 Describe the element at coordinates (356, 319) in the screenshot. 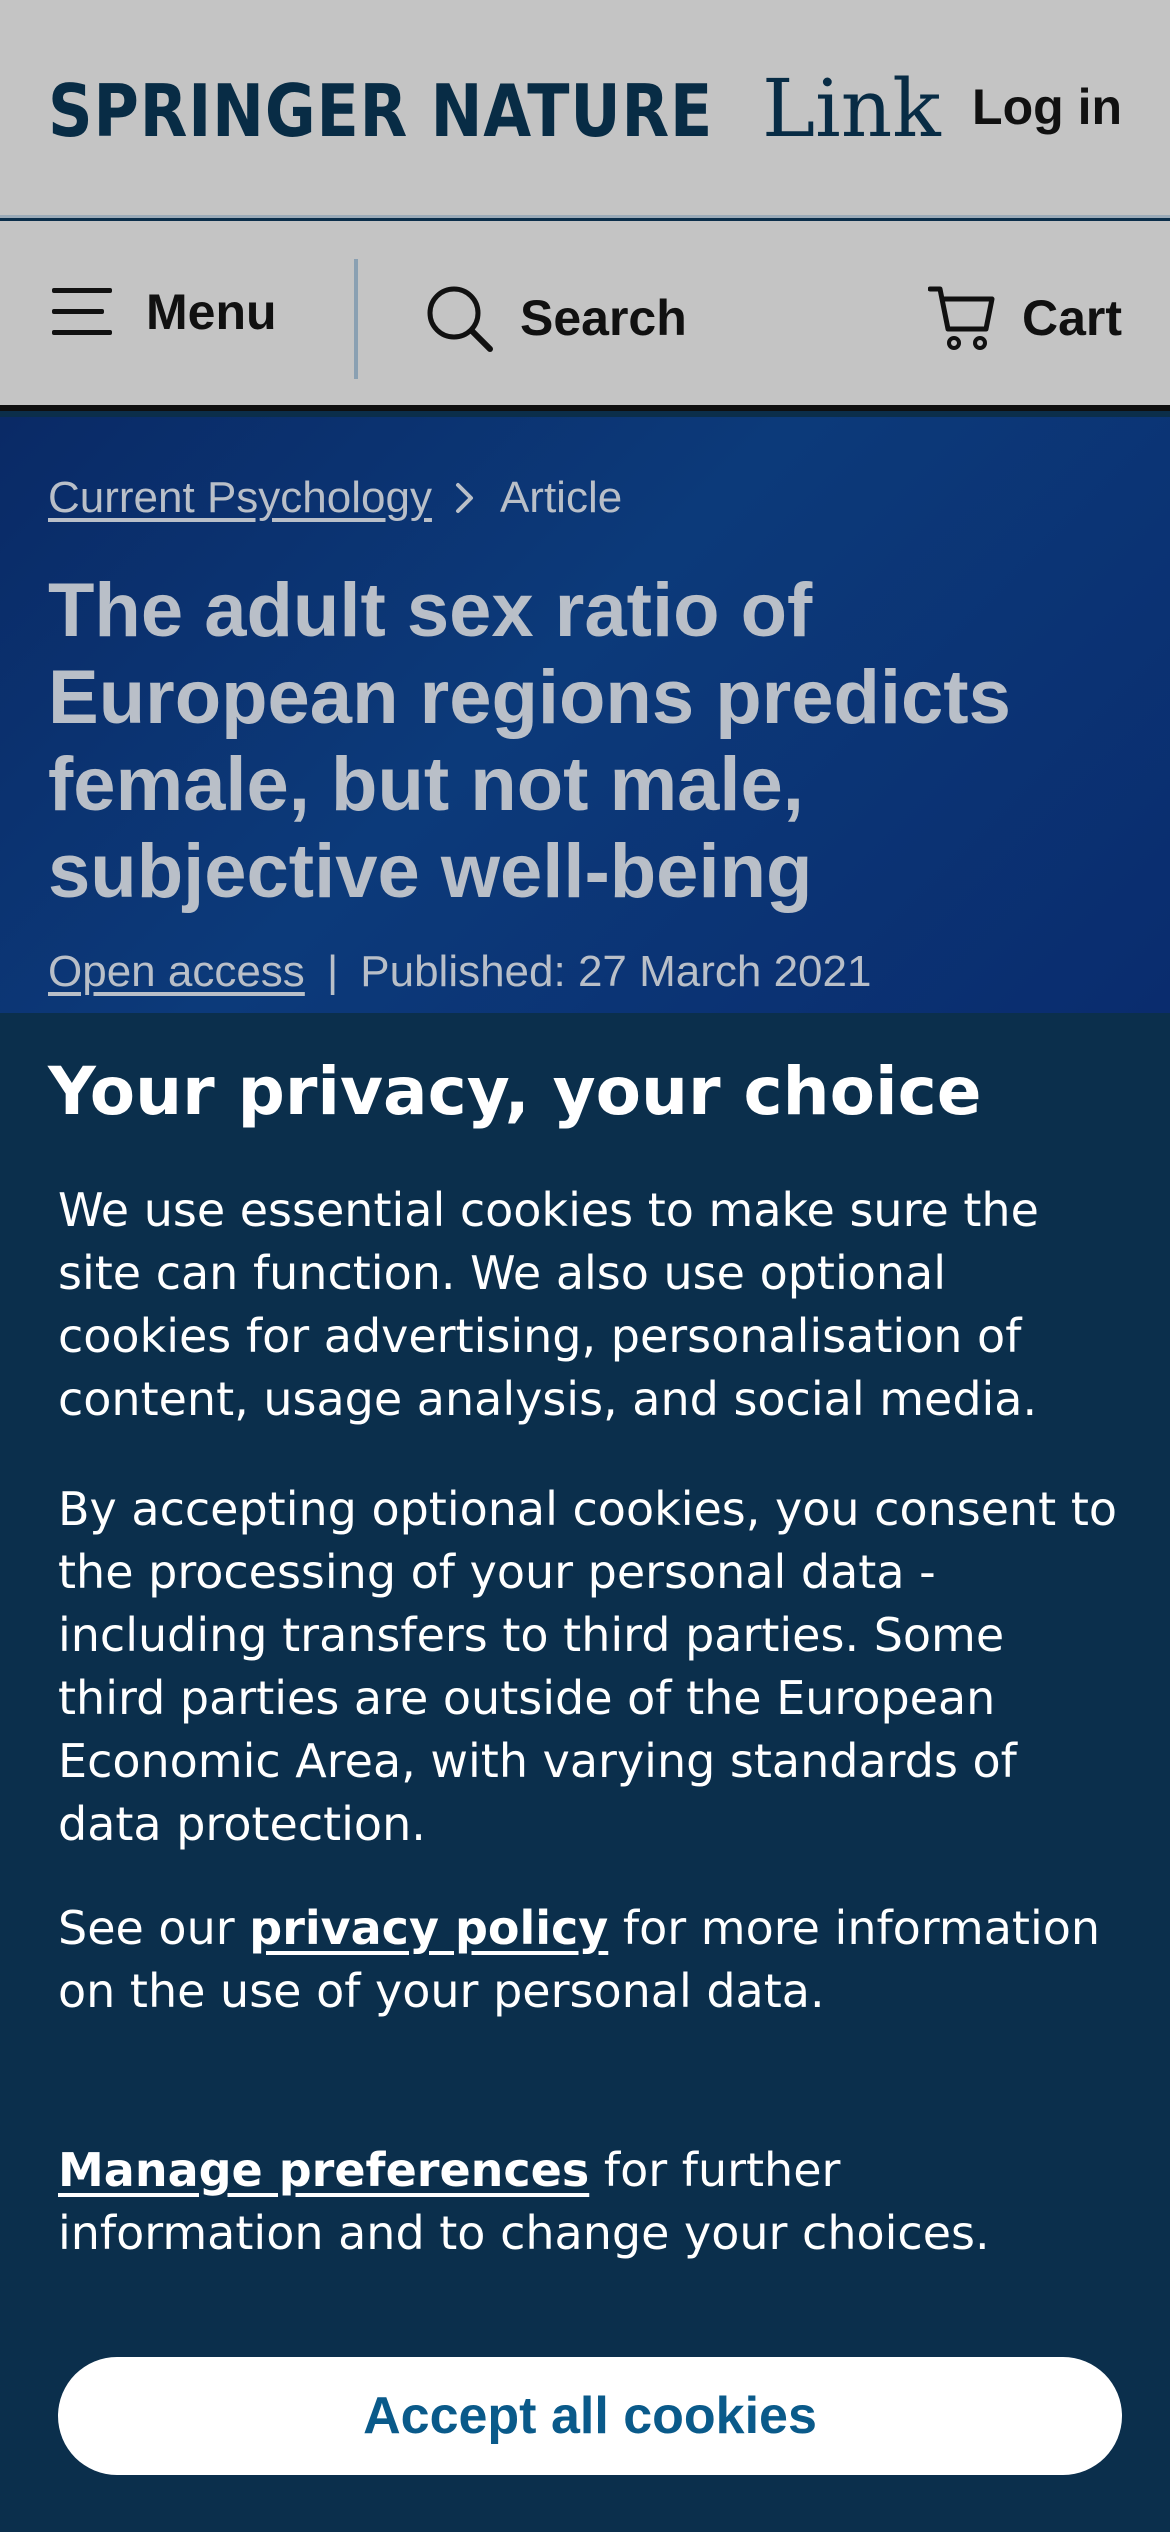

I see `nav-divider` at that location.